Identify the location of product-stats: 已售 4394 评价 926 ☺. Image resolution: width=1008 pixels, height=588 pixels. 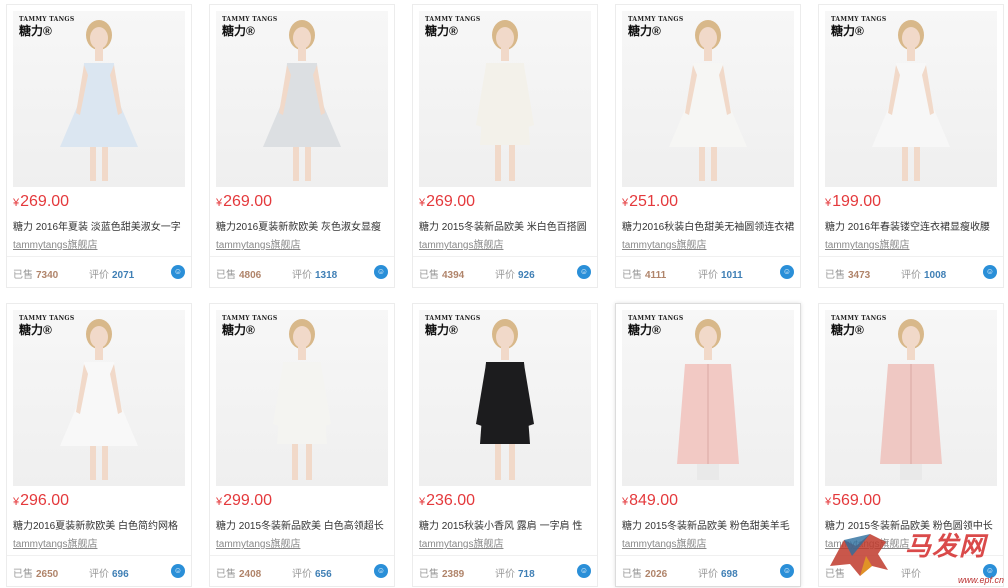
(505, 272).